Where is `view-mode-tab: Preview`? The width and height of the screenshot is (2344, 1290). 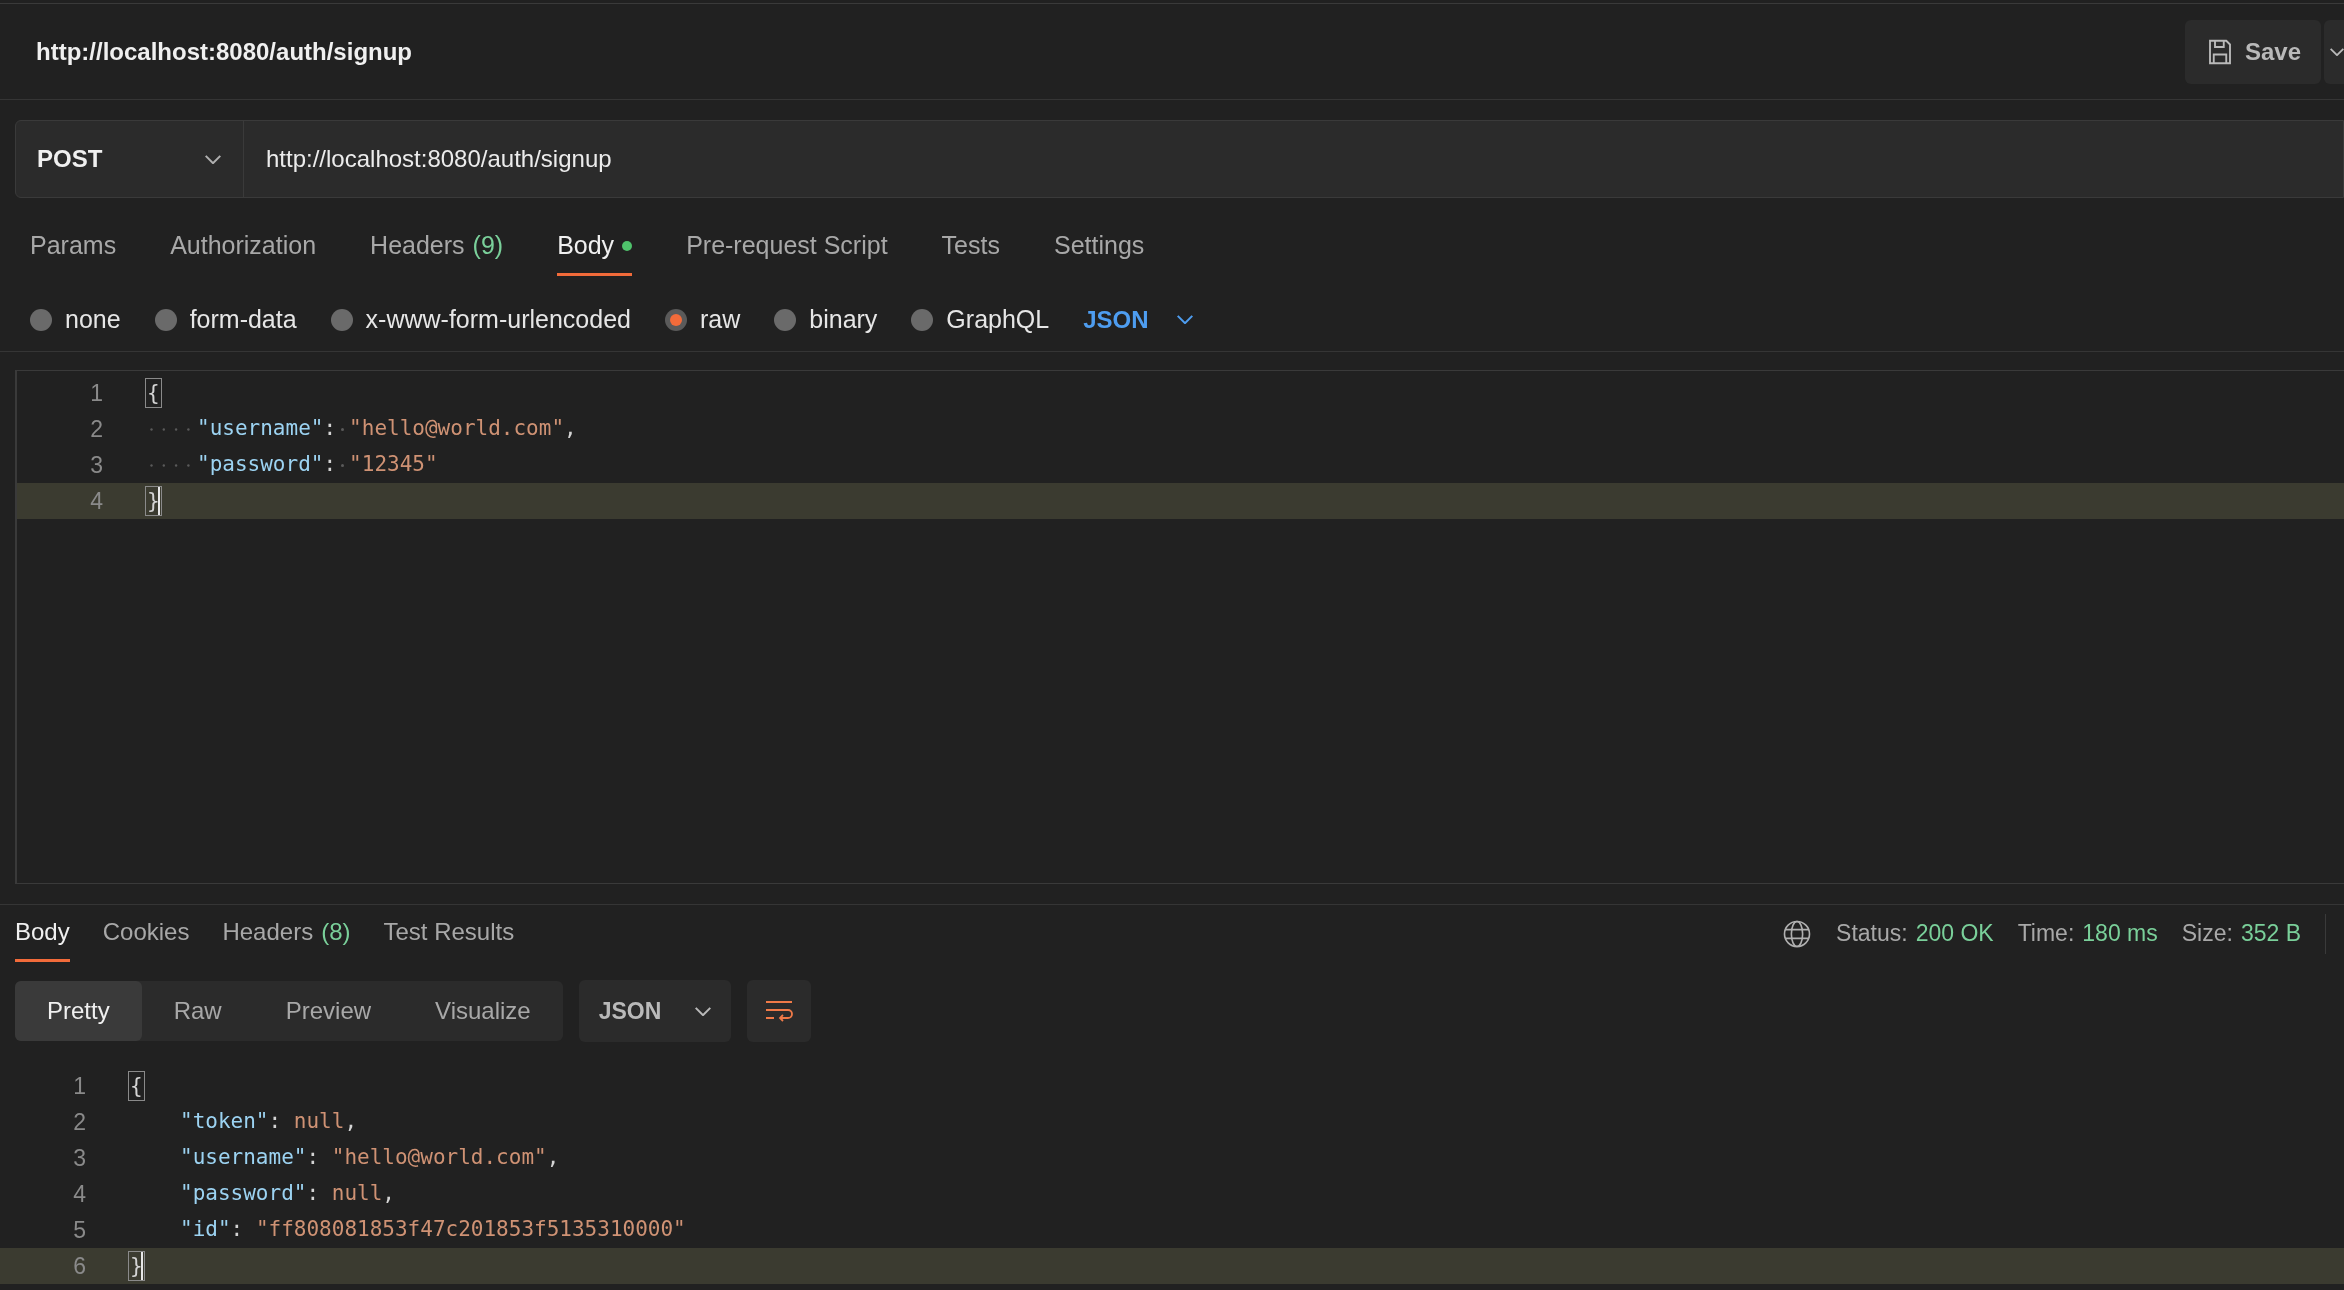 view-mode-tab: Preview is located at coordinates (328, 1011).